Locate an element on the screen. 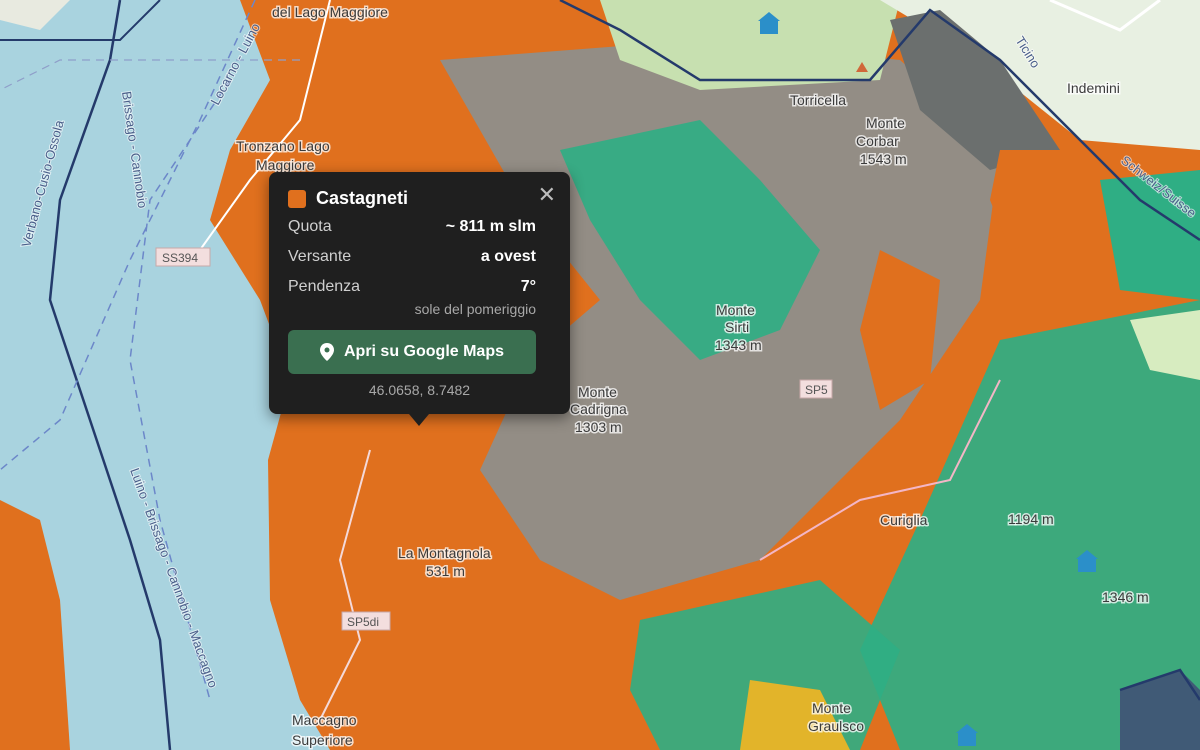 This screenshot has width=1200, height=750. road-label-sp5: SP5 is located at coordinates (816, 390).